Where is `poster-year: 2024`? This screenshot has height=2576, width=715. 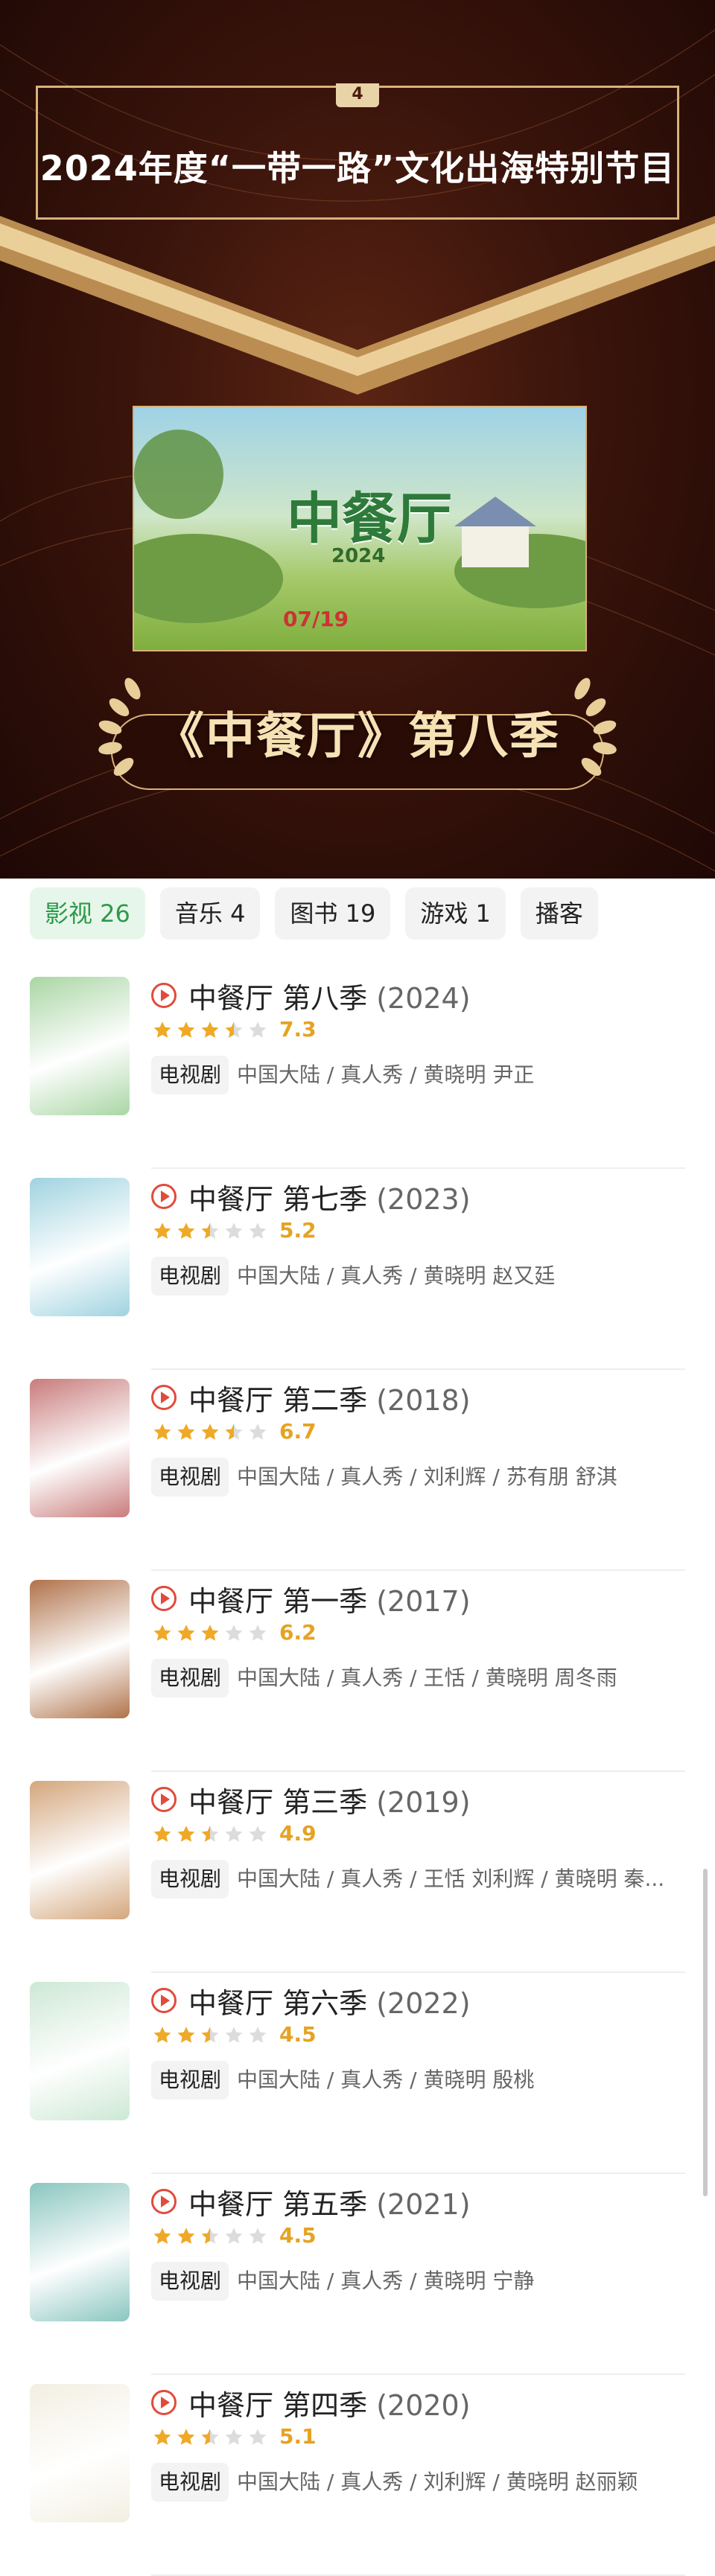 poster-year: 2024 is located at coordinates (358, 556).